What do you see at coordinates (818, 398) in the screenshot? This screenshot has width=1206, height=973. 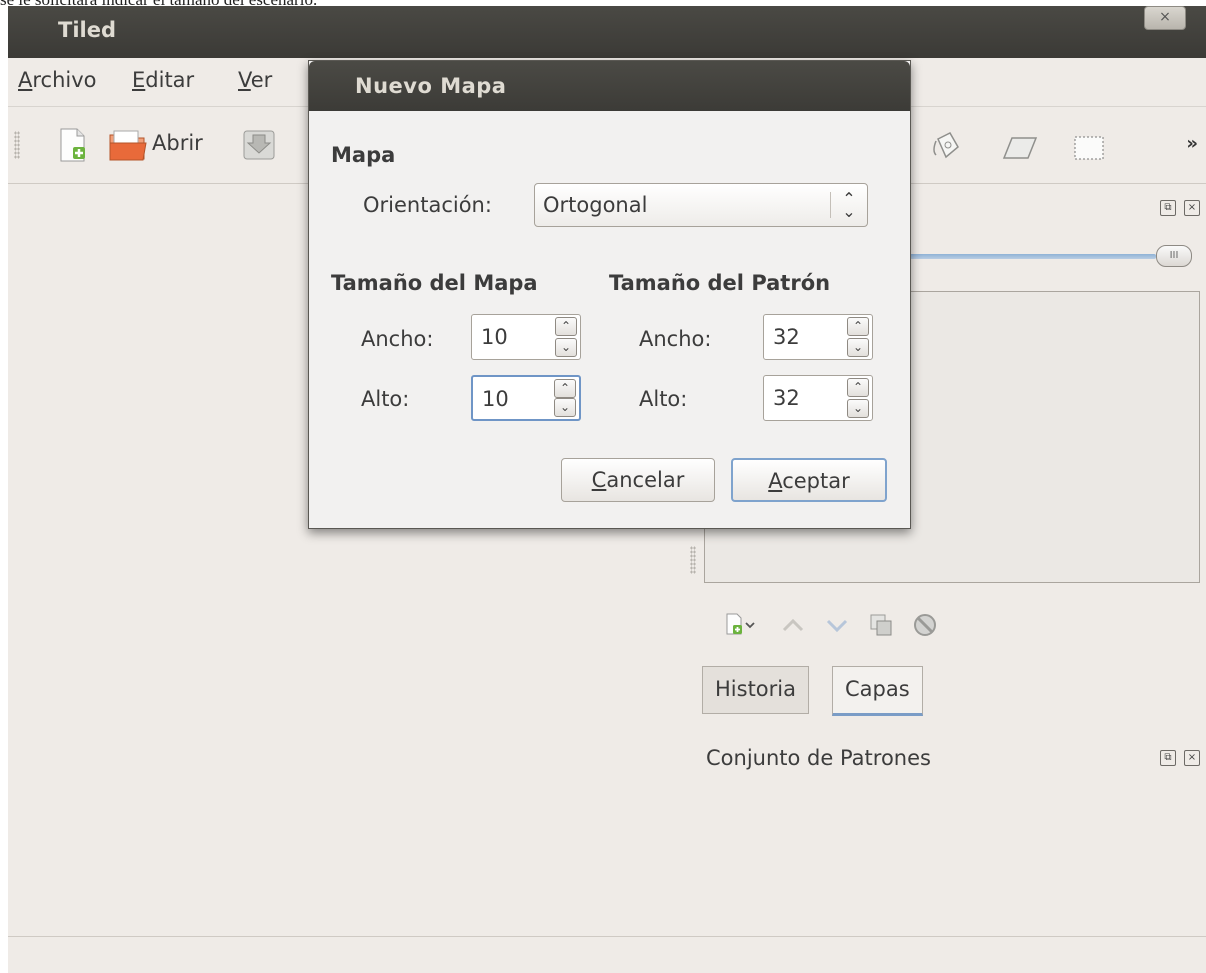 I see `tile-height-spinbox: 32 ⌃ ⌄` at bounding box center [818, 398].